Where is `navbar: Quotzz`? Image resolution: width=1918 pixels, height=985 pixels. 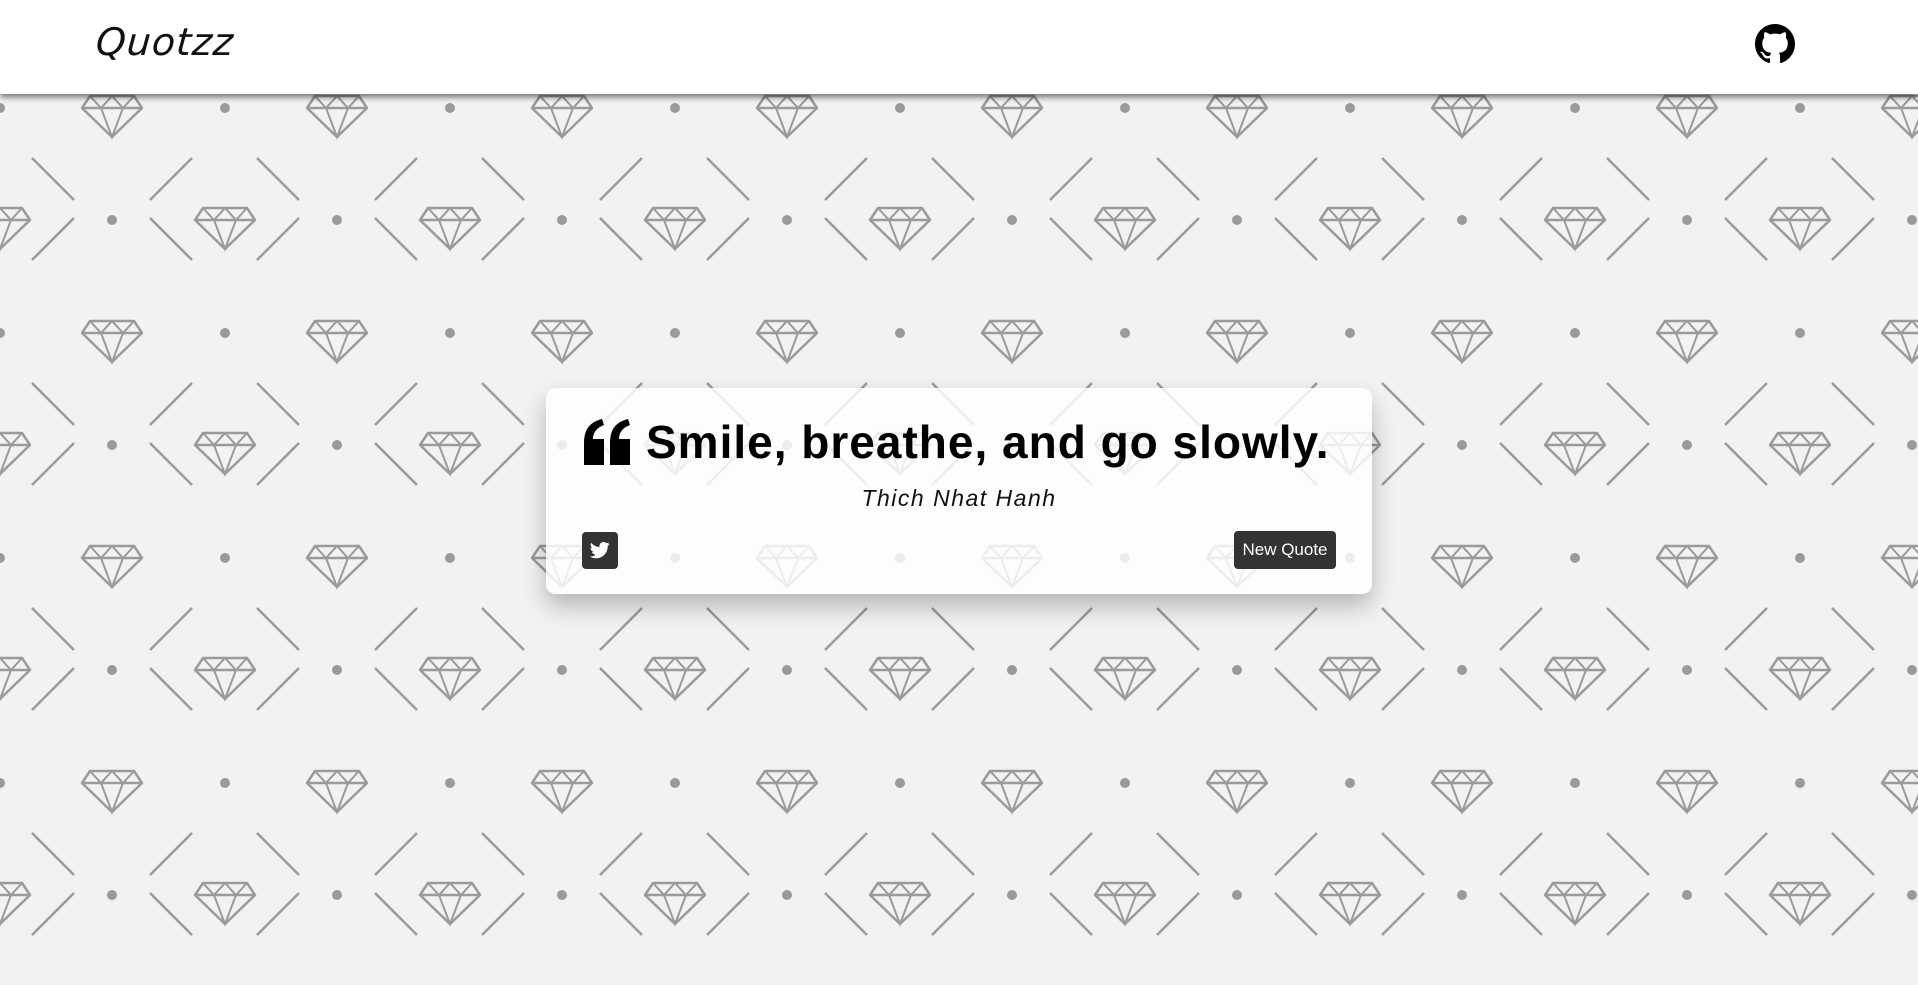 navbar: Quotzz is located at coordinates (959, 47).